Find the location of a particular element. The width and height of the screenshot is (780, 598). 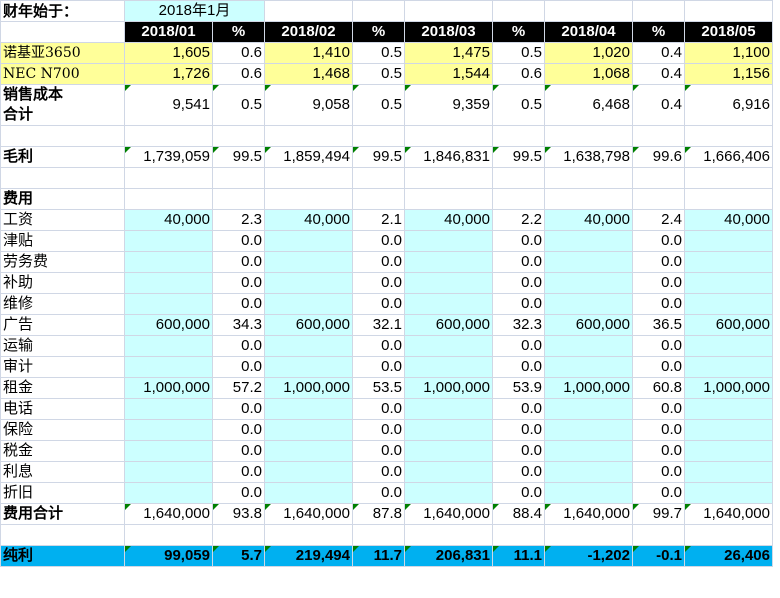

value-cell: 1,156 is located at coordinates (728, 74).